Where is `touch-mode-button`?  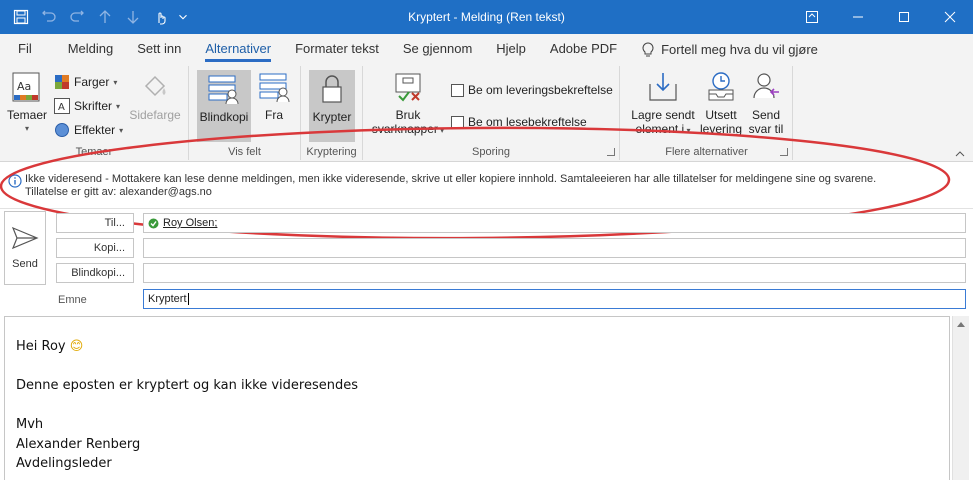 touch-mode-button is located at coordinates (161, 17).